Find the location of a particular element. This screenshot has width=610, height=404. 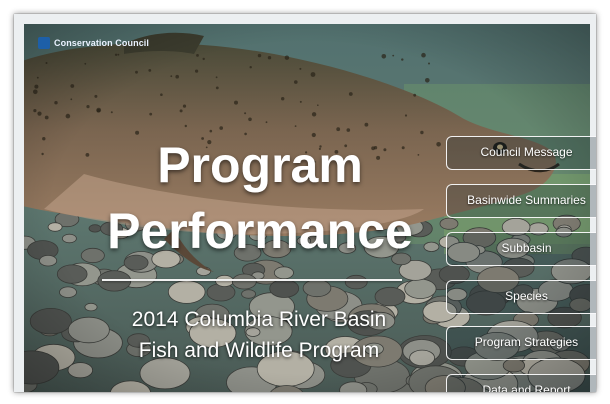

subbasin-button: Subbasin is located at coordinates (521, 249).